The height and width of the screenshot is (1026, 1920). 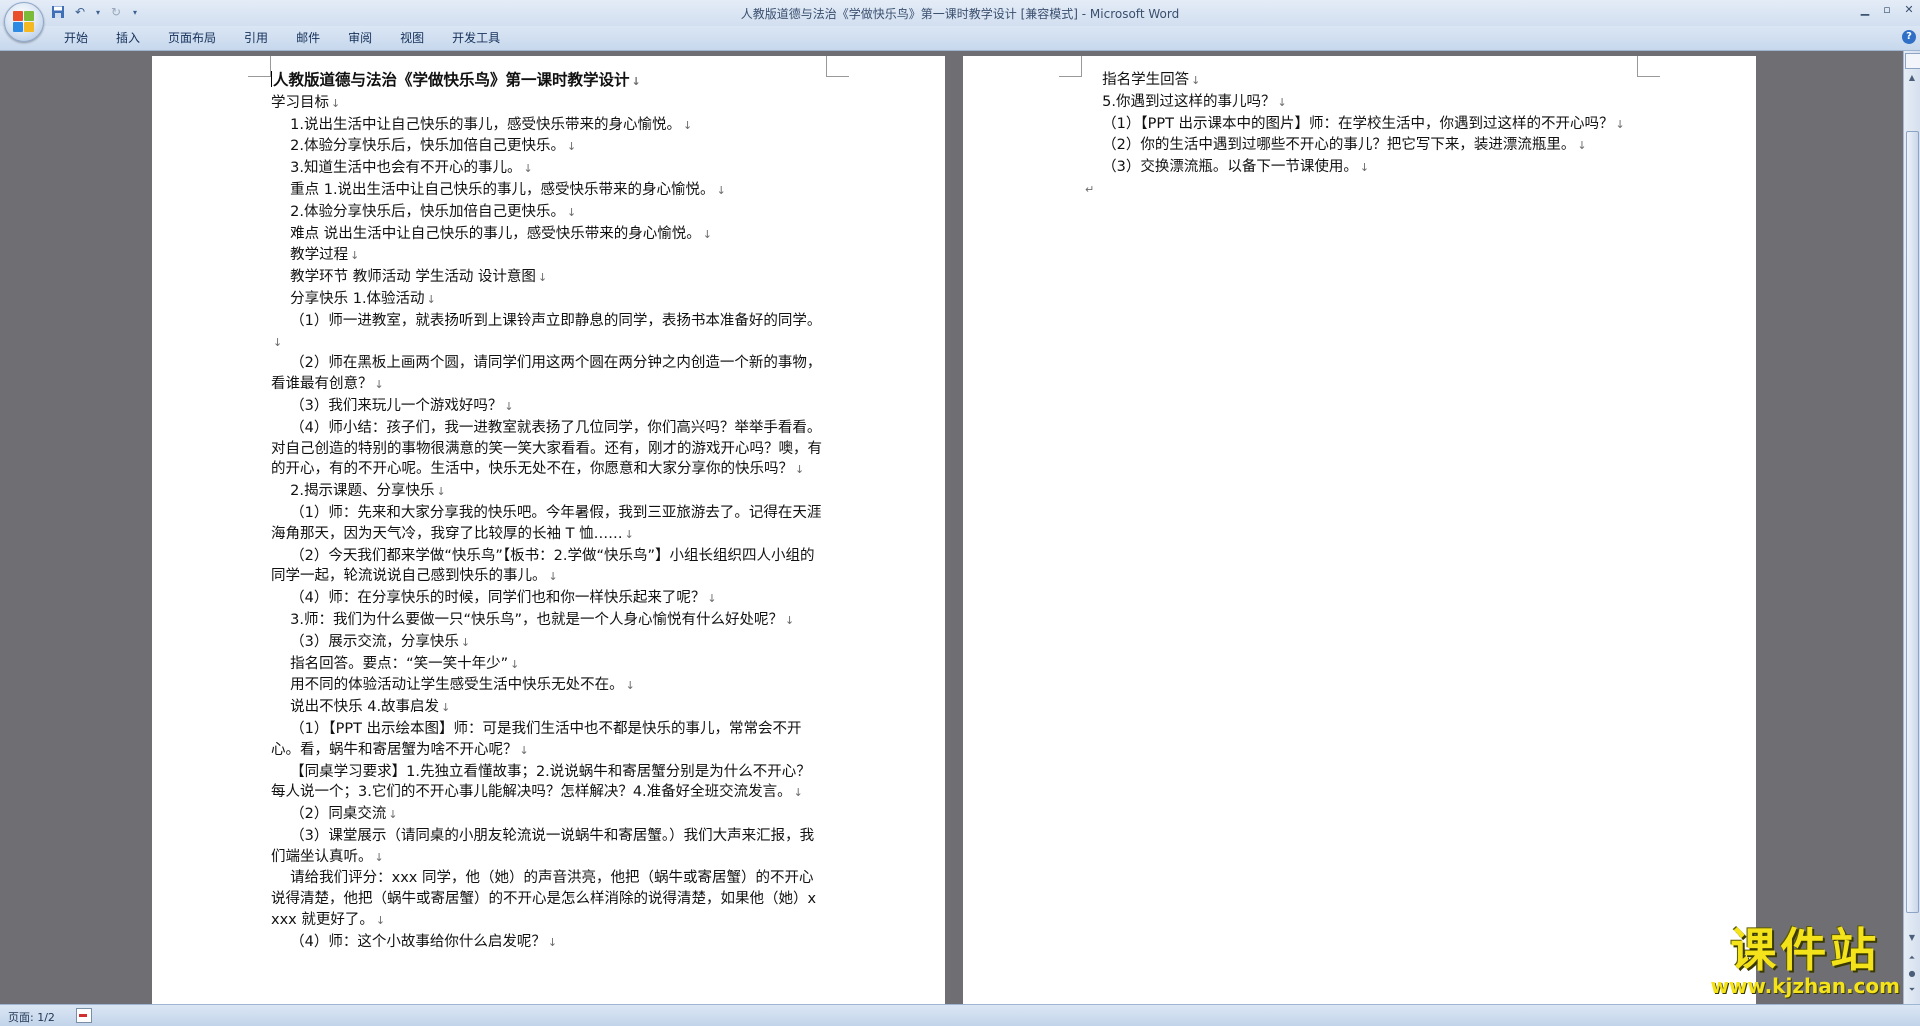 I want to click on document-paragraph: 2.揭示课题、分享快乐 ↓, so click(x=547, y=492).